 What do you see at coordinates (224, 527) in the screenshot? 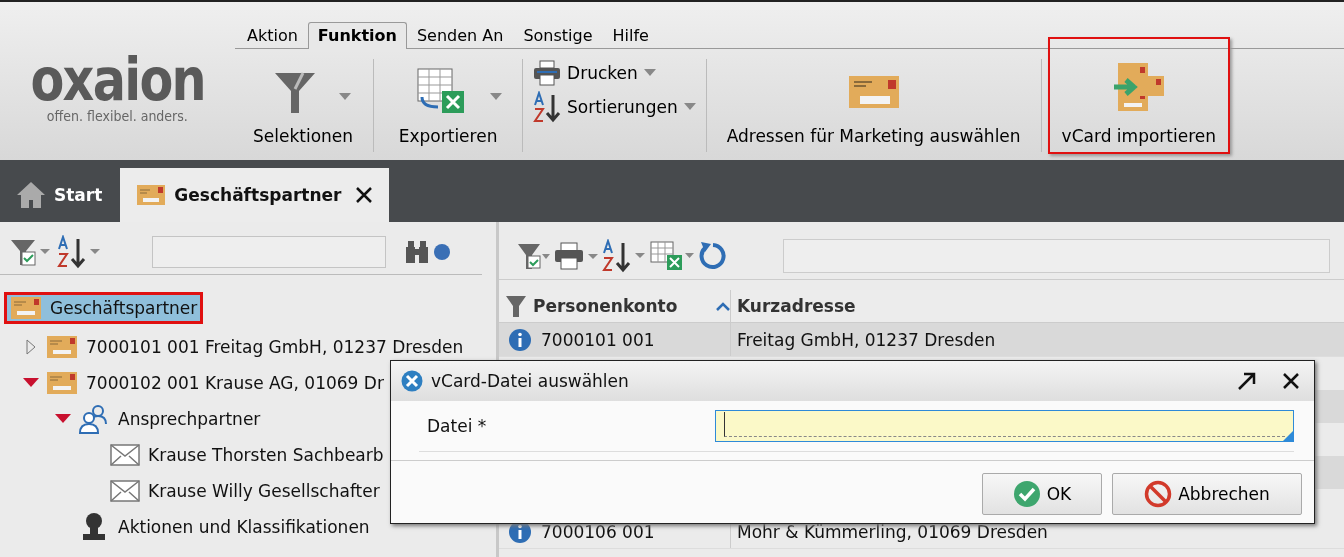
I see `tree-item: Aktionen und Klassifikationen` at bounding box center [224, 527].